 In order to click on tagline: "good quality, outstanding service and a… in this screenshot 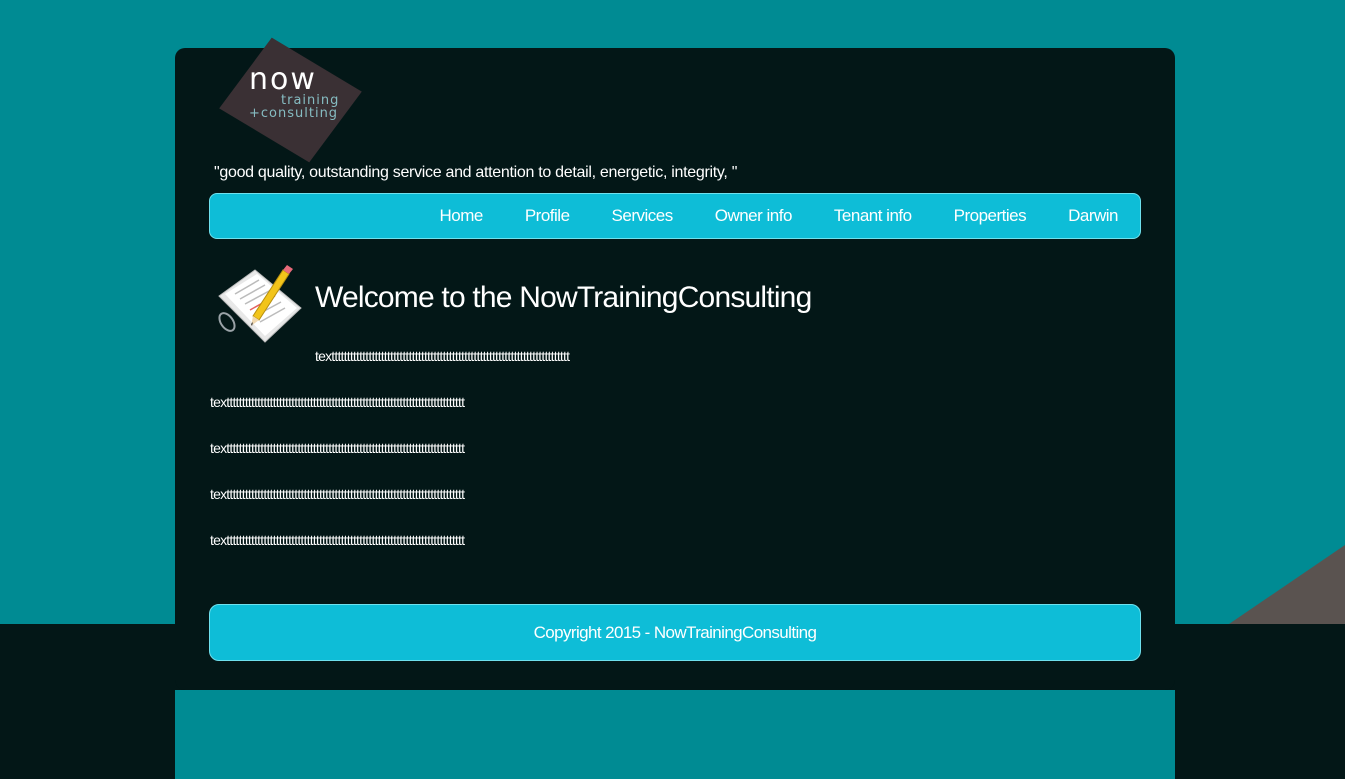, I will do `click(476, 172)`.